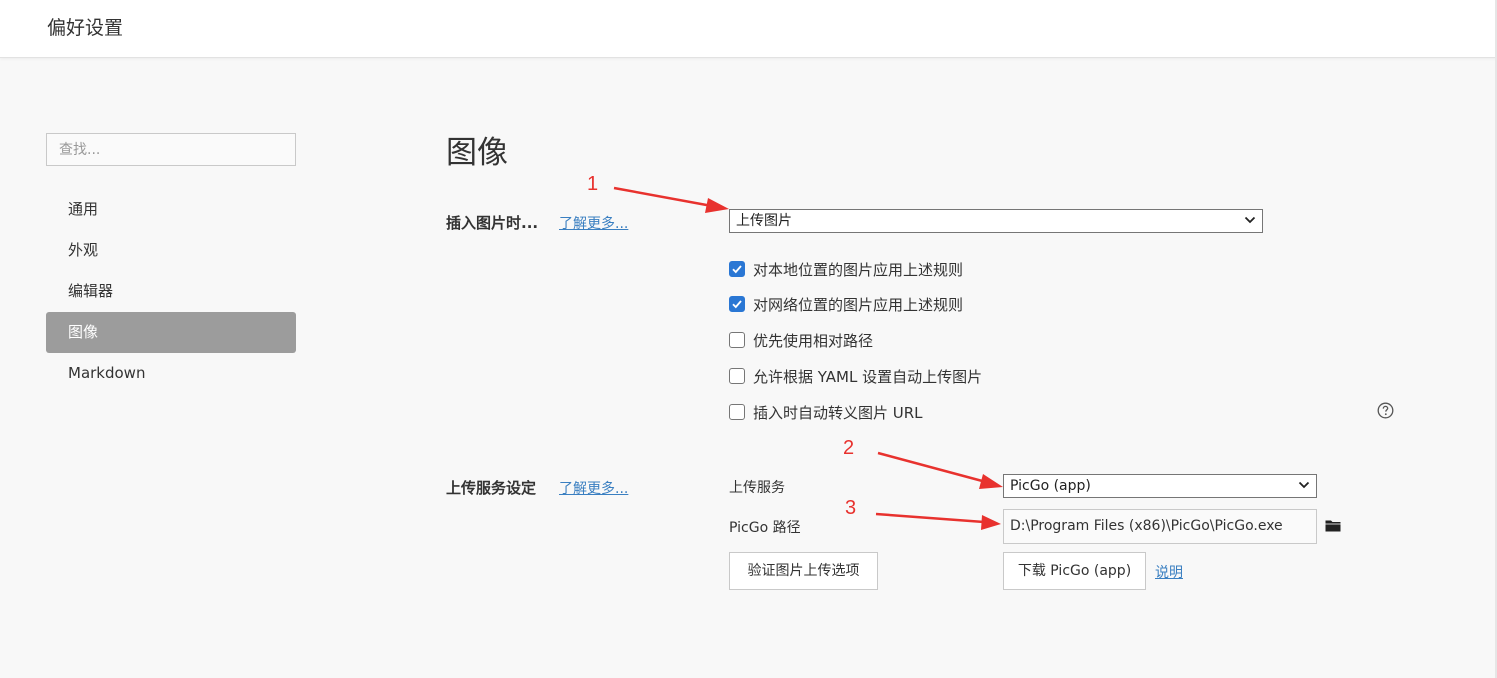 Image resolution: width=1497 pixels, height=678 pixels. I want to click on option-label: 插入时自动转义图片 URL, so click(838, 412).